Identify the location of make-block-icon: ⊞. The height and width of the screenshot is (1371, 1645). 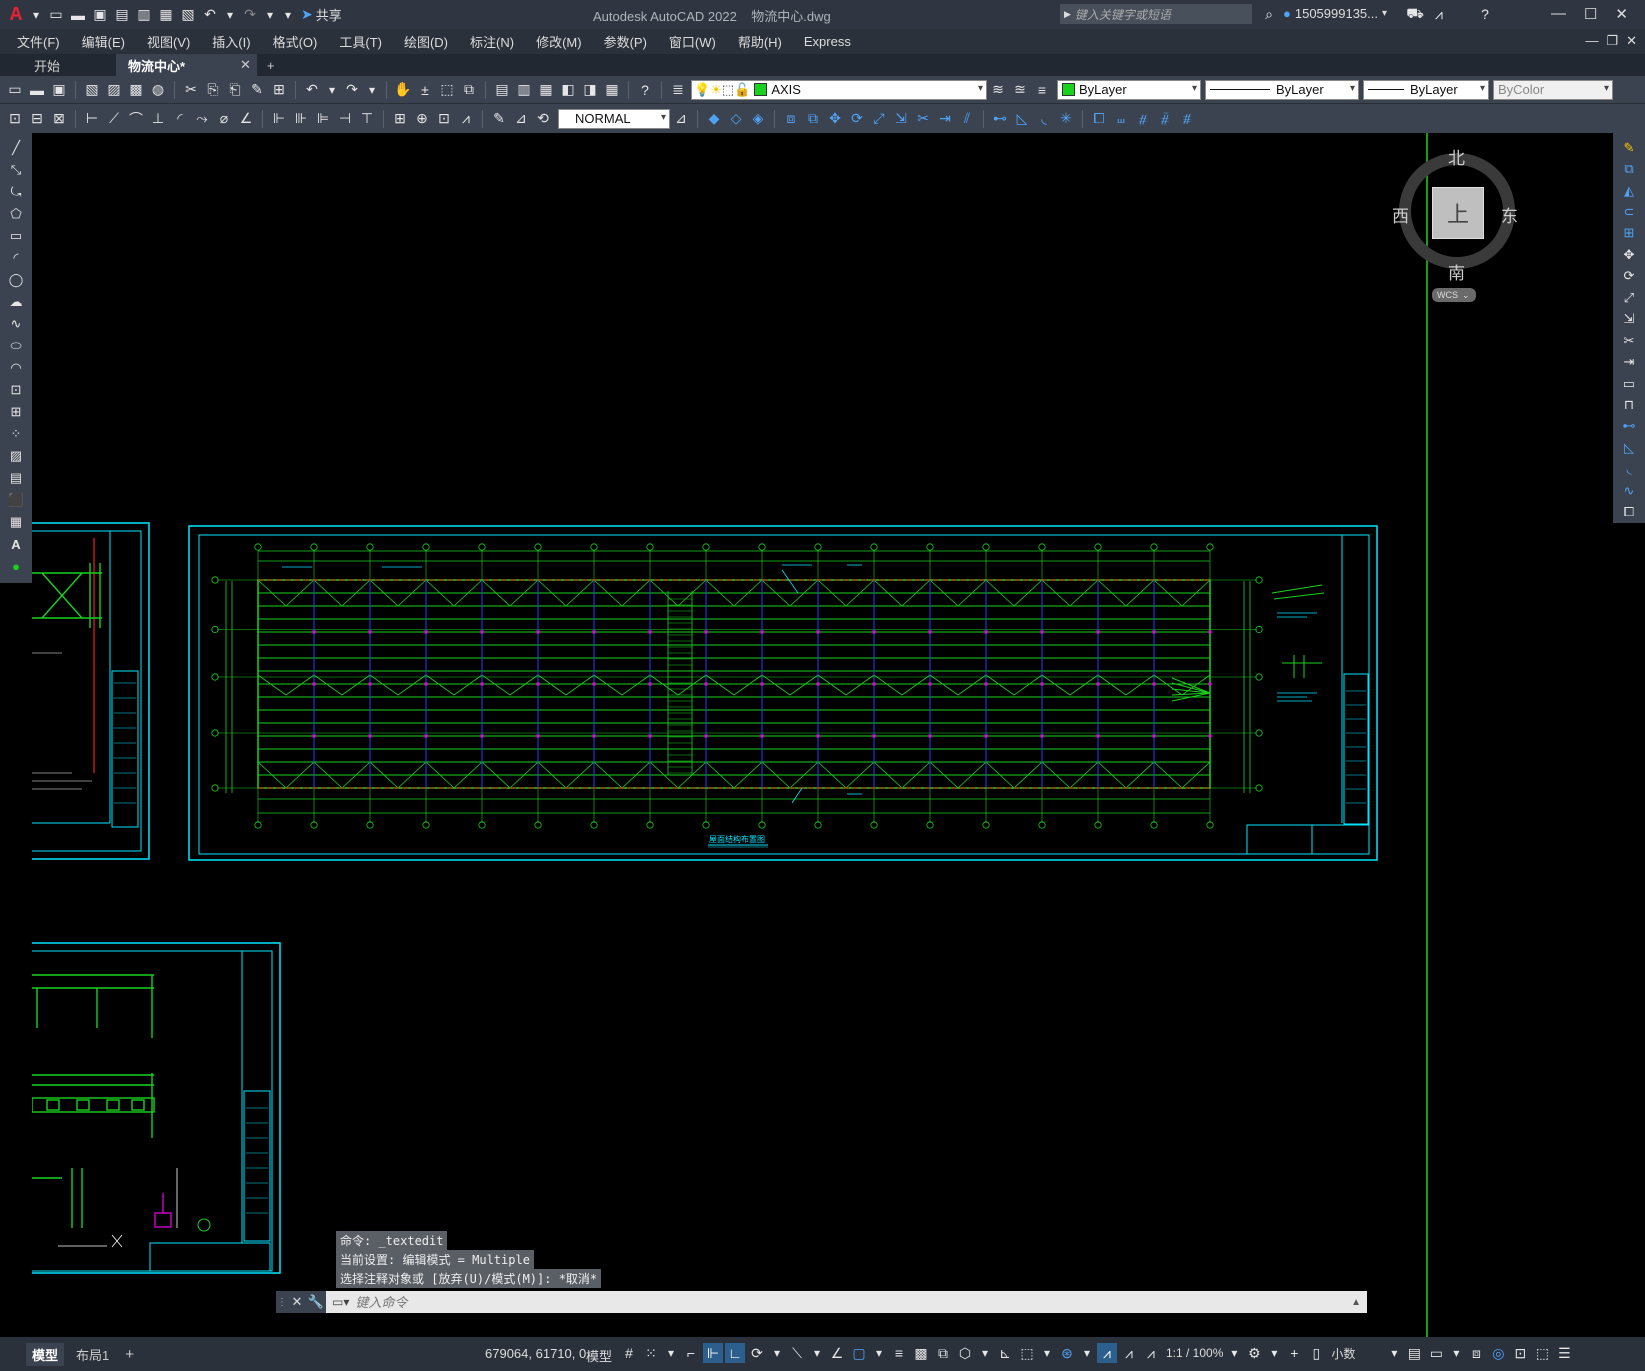
(16, 412).